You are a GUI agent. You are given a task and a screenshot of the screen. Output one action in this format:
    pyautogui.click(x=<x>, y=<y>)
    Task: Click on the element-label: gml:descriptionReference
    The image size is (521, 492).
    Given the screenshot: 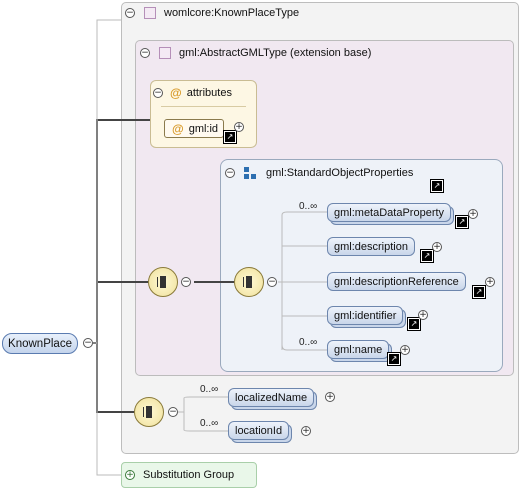 What is the action you would take?
    pyautogui.click(x=396, y=281)
    